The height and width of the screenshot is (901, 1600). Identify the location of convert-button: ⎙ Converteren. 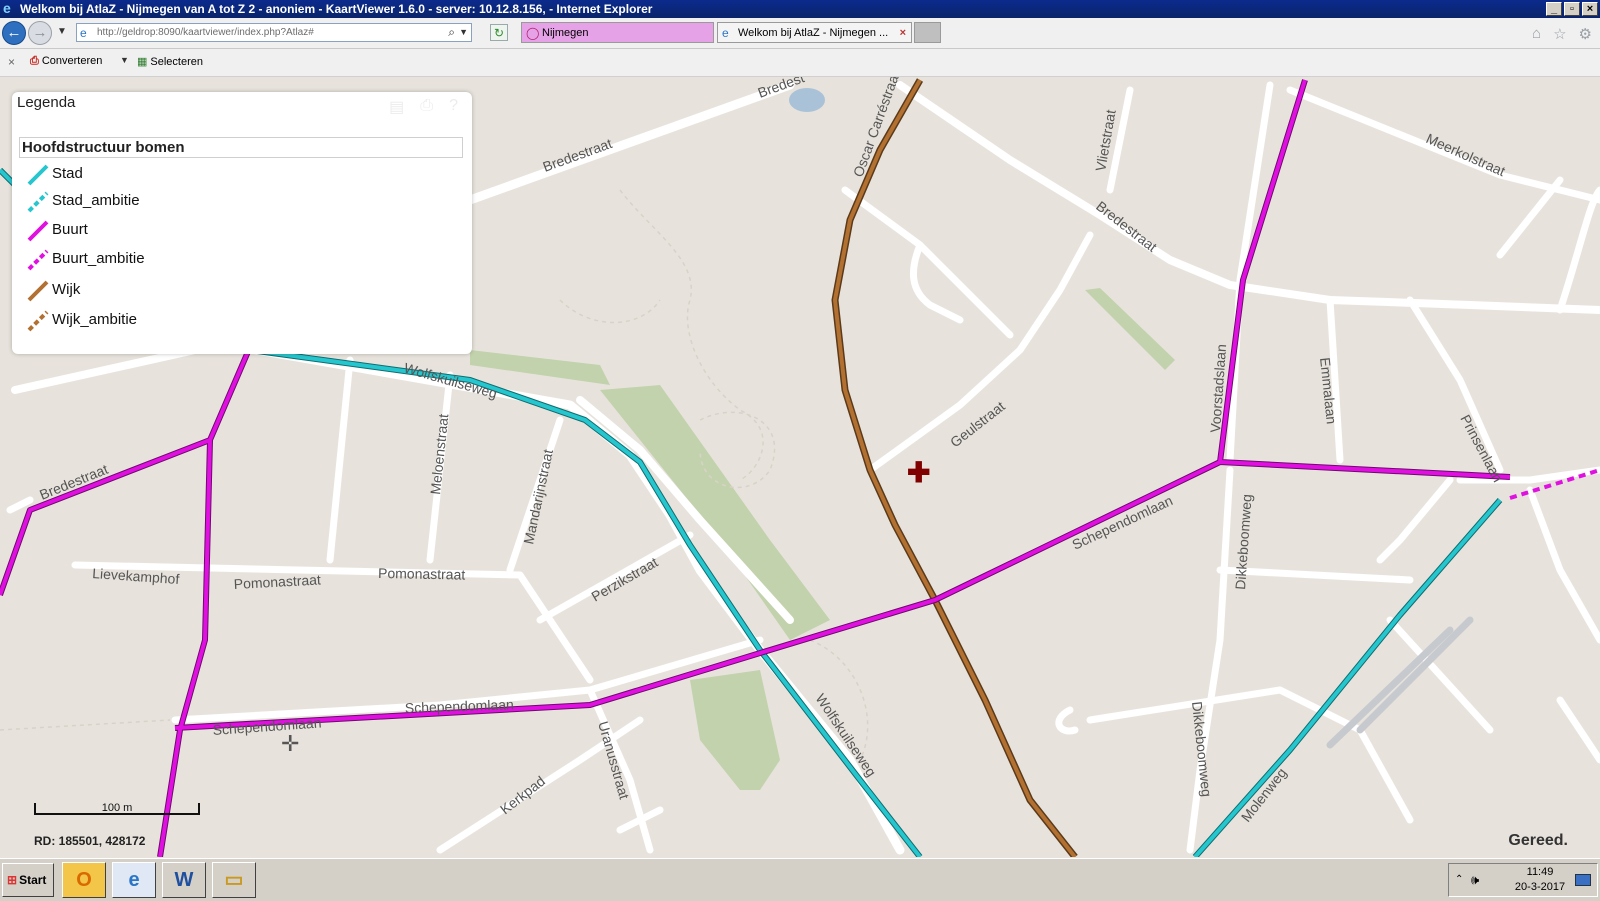
(66, 61).